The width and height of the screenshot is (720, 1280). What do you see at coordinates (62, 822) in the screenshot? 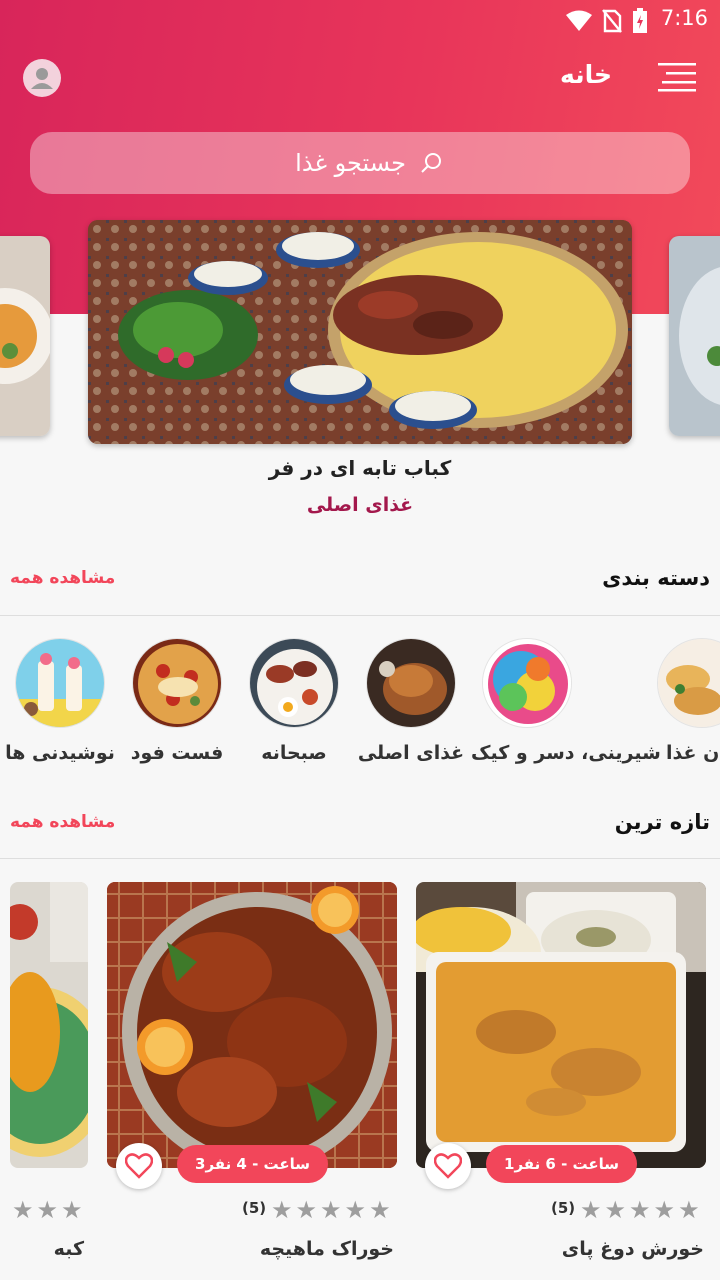
I see `newest-see-all-link: مشاهده همه` at bounding box center [62, 822].